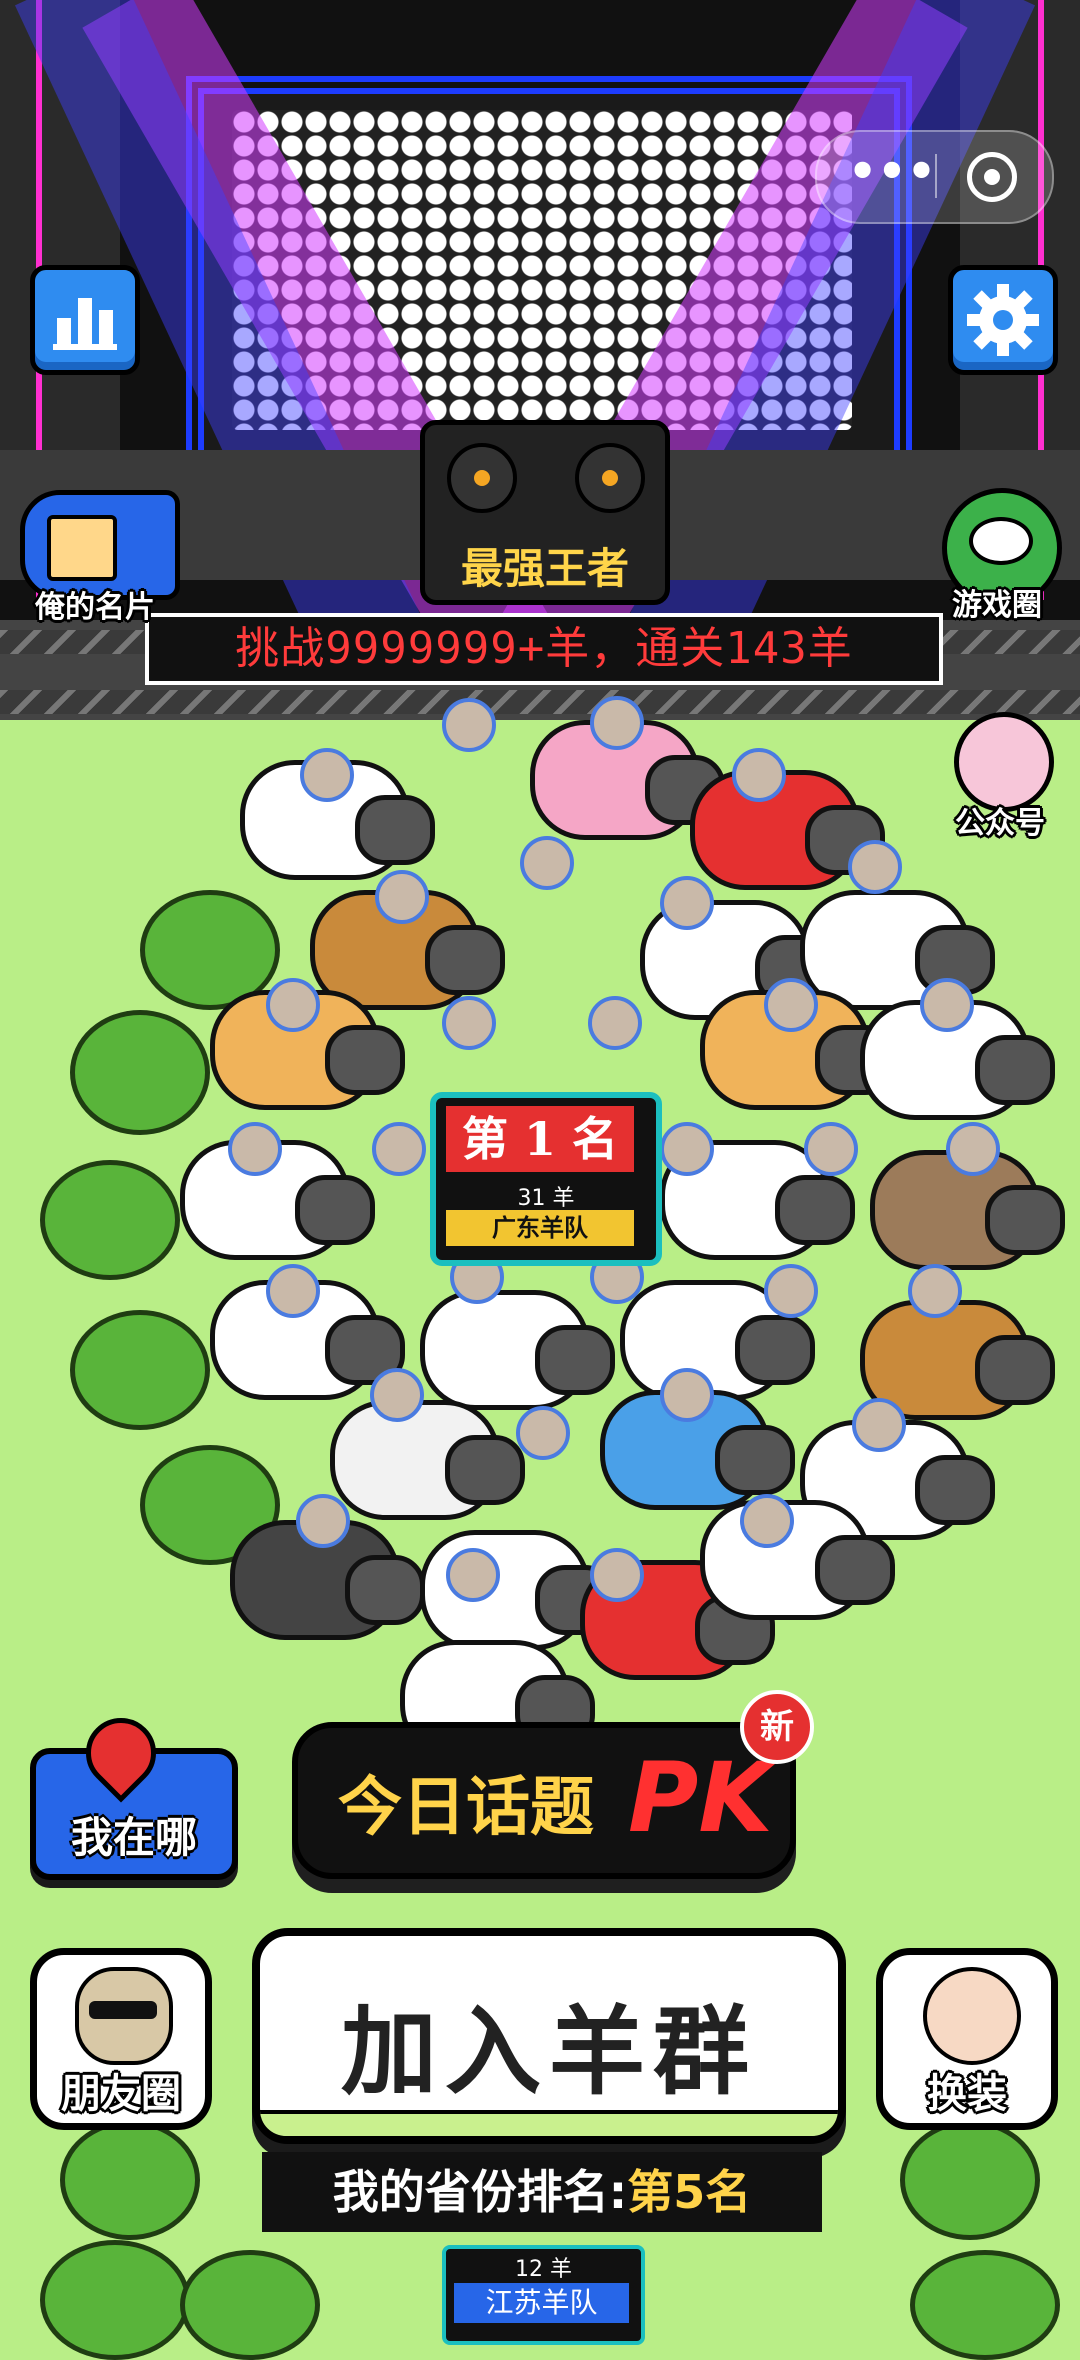  What do you see at coordinates (85, 324) in the screenshot?
I see `bar-chart-icon` at bounding box center [85, 324].